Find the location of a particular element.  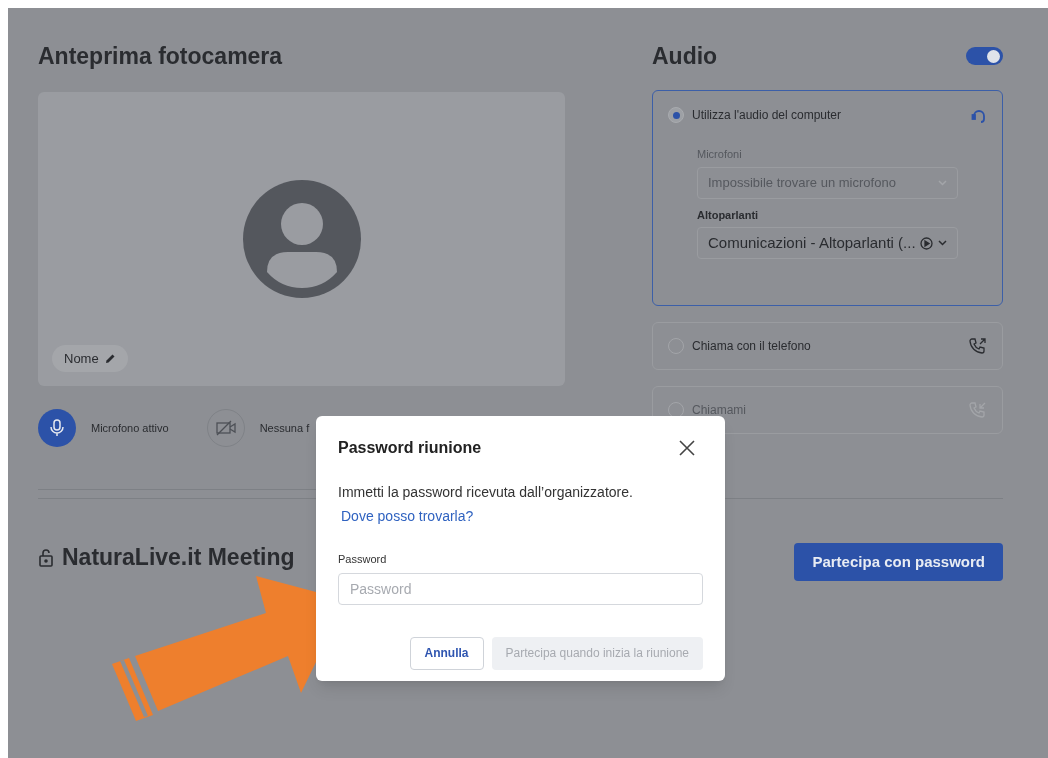

control-label: Nessuna f is located at coordinates (284, 428).